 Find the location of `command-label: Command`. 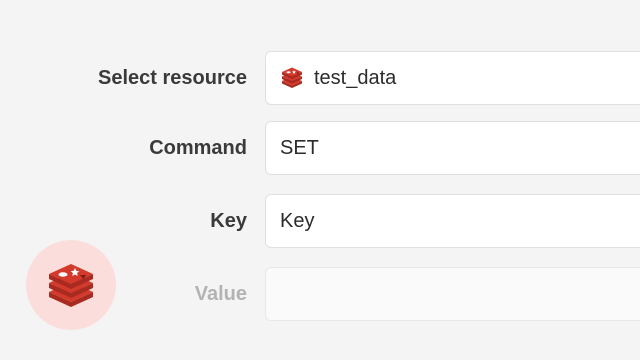

command-label: Command is located at coordinates (198, 148).